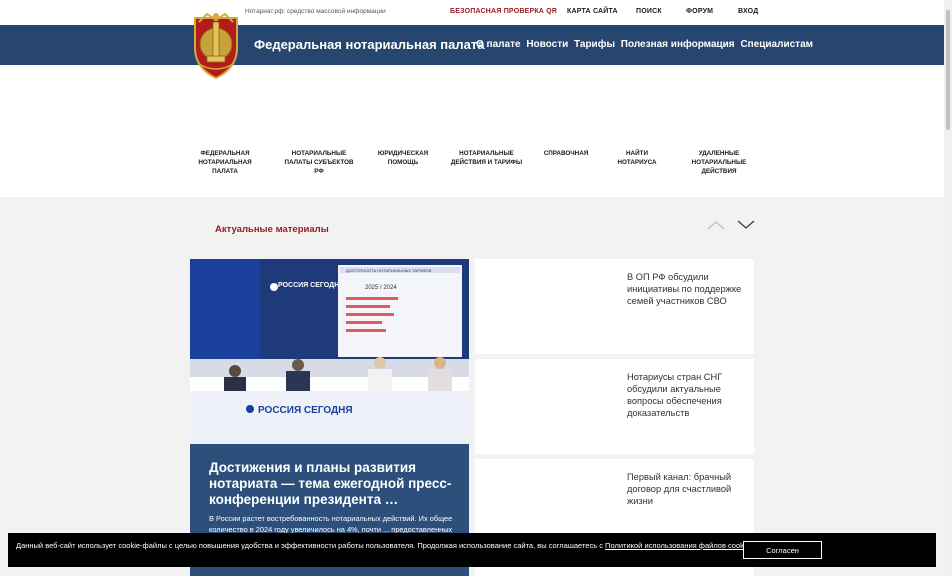  What do you see at coordinates (547, 44) in the screenshot?
I see `nav-news: Новости` at bounding box center [547, 44].